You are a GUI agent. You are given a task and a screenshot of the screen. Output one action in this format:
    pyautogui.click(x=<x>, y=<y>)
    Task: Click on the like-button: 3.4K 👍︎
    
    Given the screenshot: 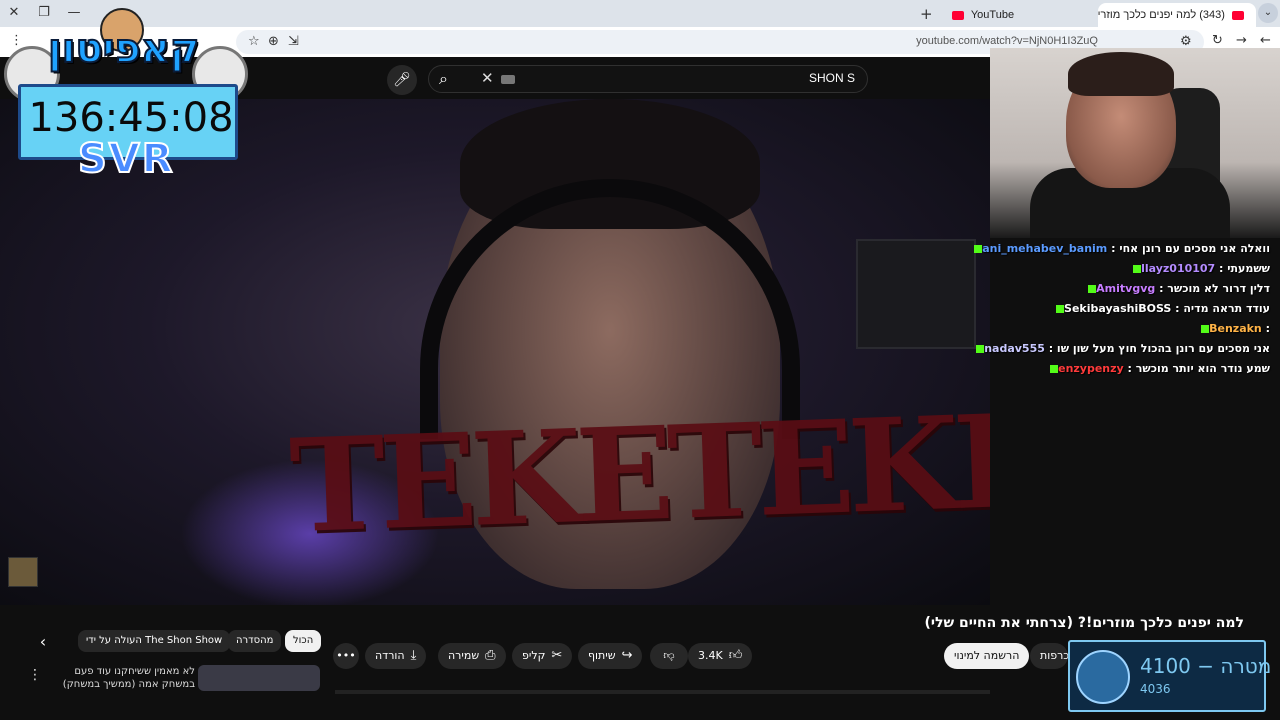 What is the action you would take?
    pyautogui.click(x=720, y=656)
    